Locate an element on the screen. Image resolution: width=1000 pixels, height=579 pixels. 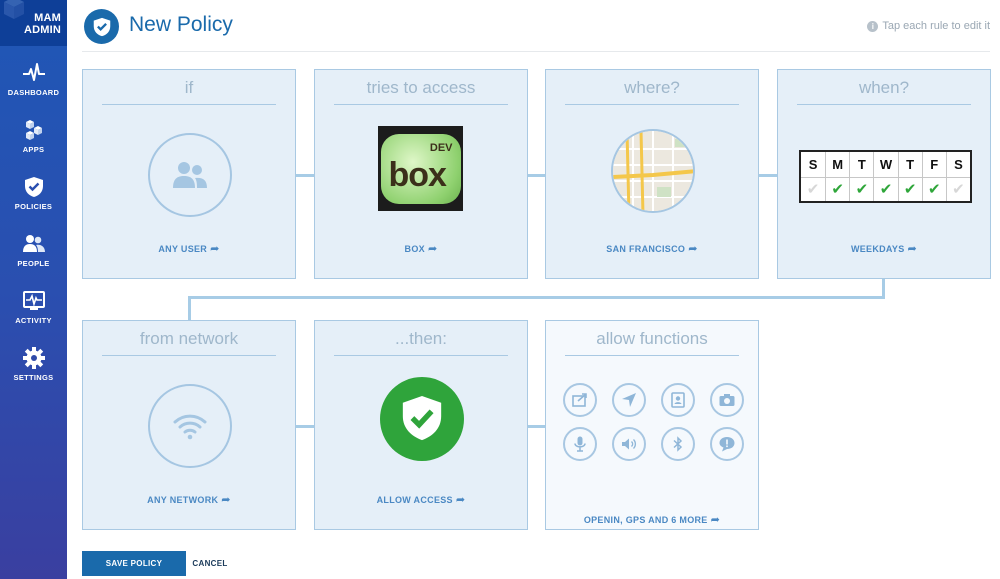
header: New Policy i Tap each rule to edit it is located at coordinates (533, 26).